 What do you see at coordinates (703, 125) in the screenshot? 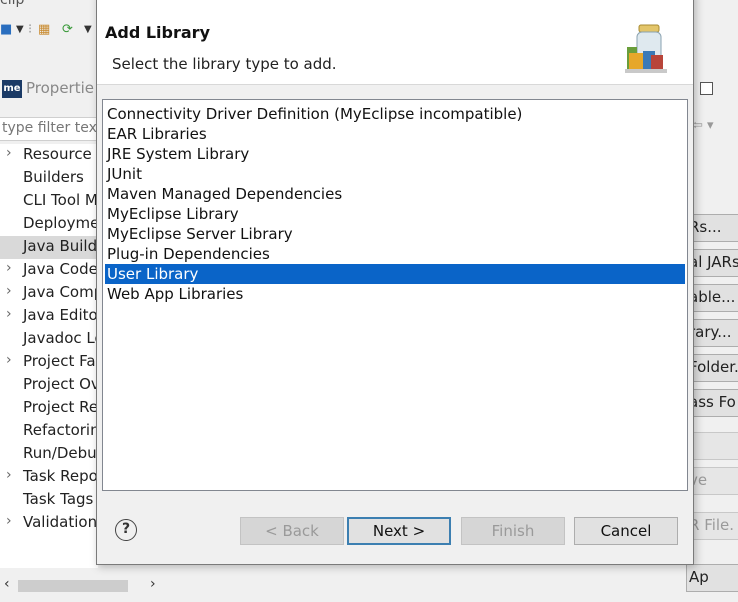
I see `nav-arrows-icon: ⇦ ▾` at bounding box center [703, 125].